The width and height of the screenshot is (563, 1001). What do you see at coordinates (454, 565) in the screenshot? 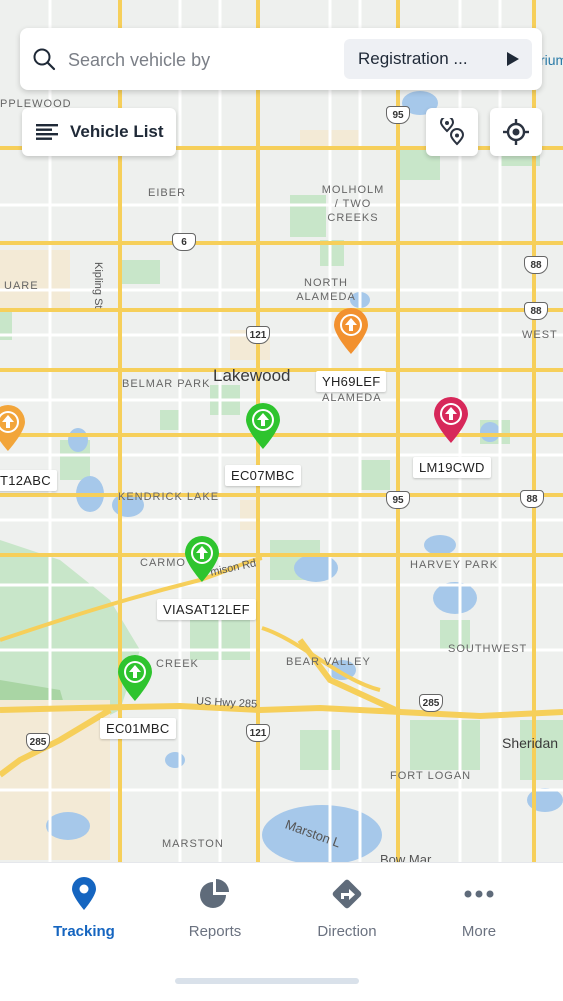
I see `map-label: HARVEY PARK` at bounding box center [454, 565].